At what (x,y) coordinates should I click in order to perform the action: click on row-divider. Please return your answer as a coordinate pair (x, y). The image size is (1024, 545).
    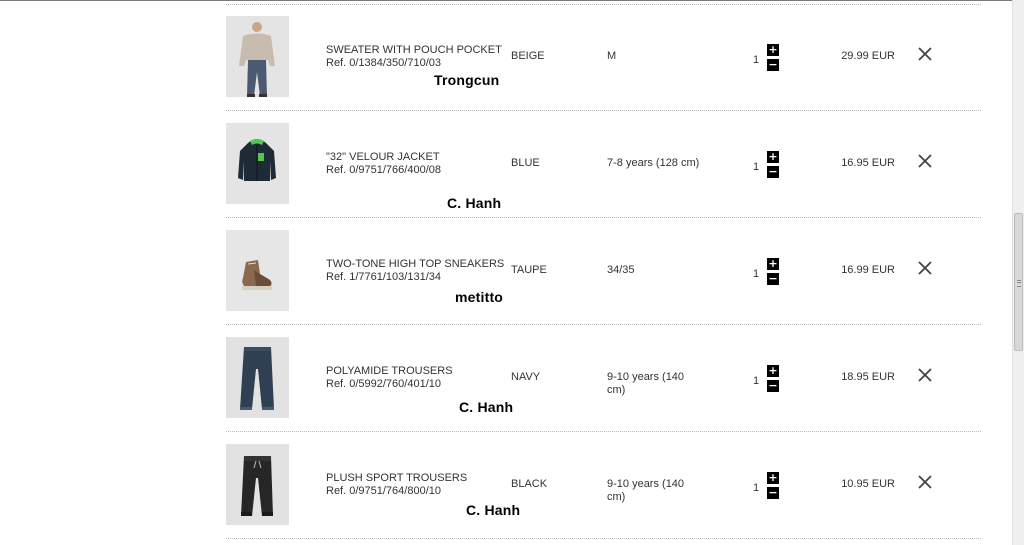
    Looking at the image, I should click on (603, 538).